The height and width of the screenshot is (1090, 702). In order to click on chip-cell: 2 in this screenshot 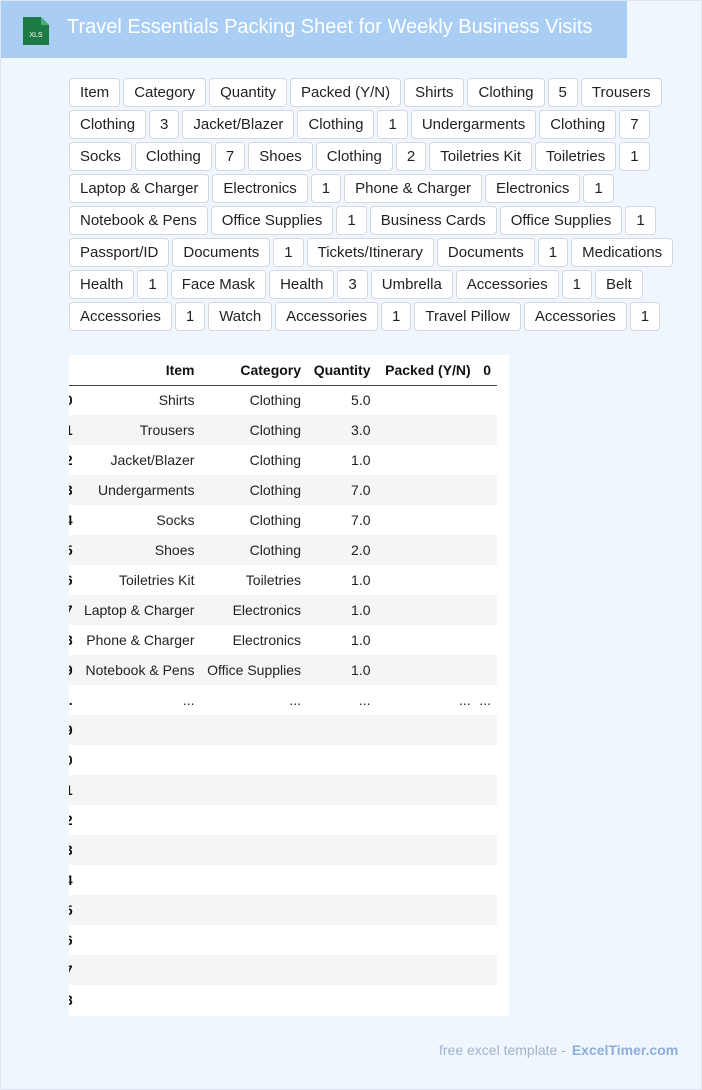, I will do `click(411, 156)`.